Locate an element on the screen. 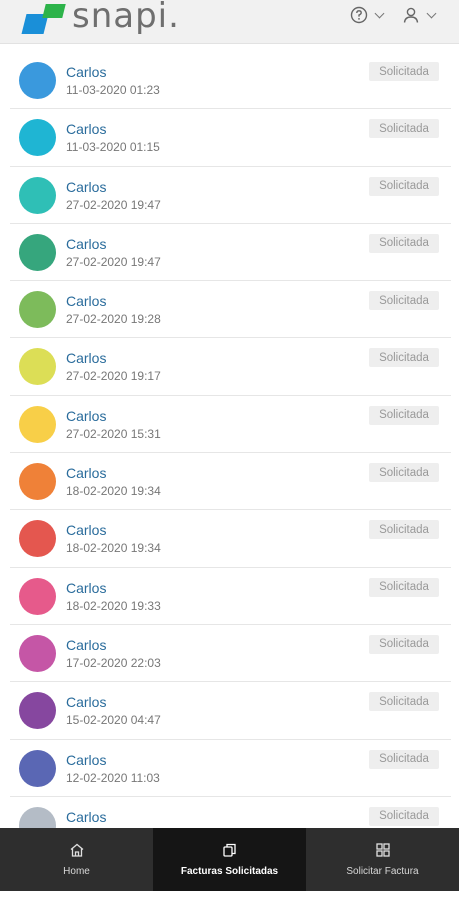  invoice-date: 12-02-2020 11:03 is located at coordinates (113, 777).